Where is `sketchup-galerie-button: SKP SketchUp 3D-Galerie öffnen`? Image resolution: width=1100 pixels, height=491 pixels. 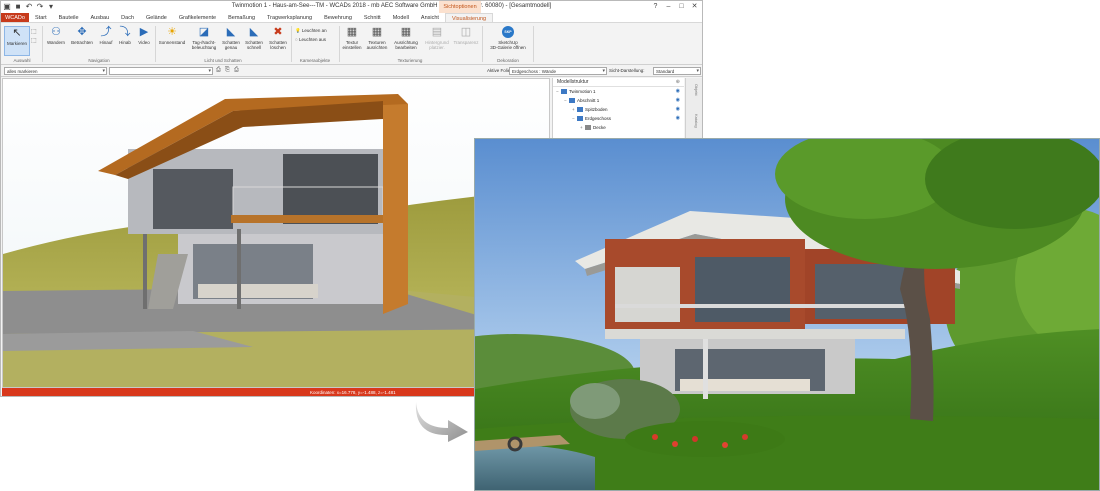 sketchup-galerie-button: SKP SketchUp 3D-Galerie öffnen is located at coordinates (508, 41).